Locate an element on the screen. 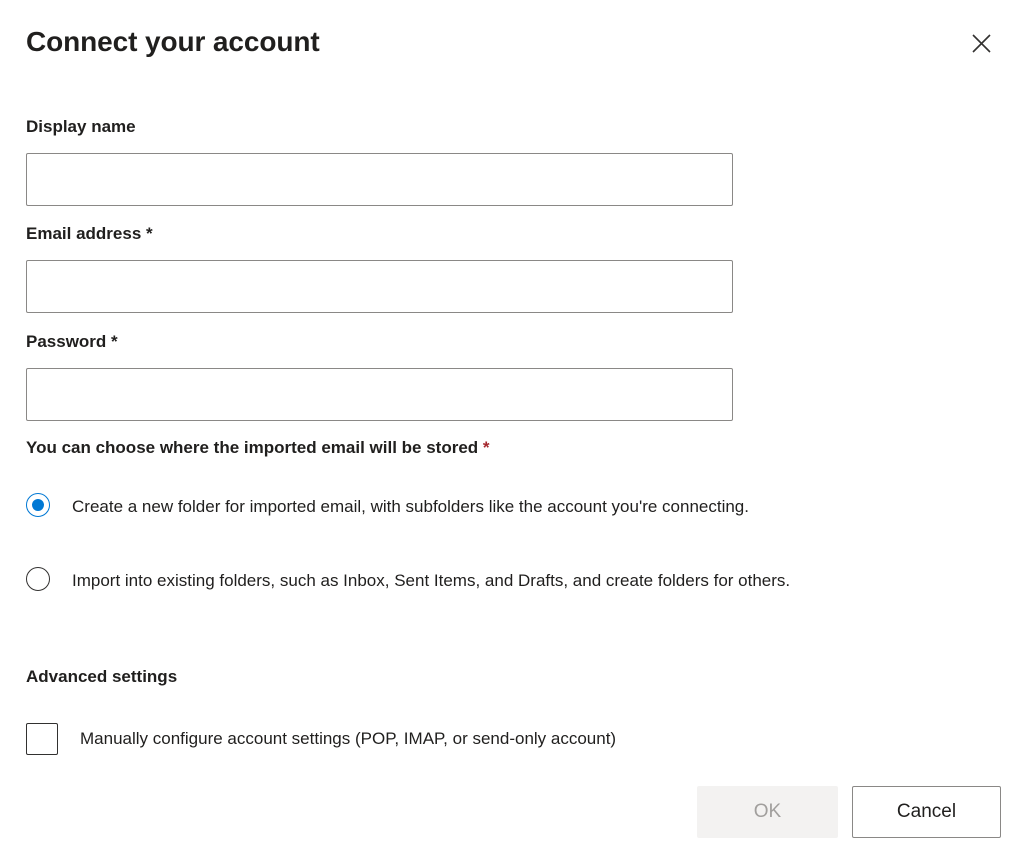 The height and width of the screenshot is (851, 1024). dialog-header: Connect your account is located at coordinates (512, 44).